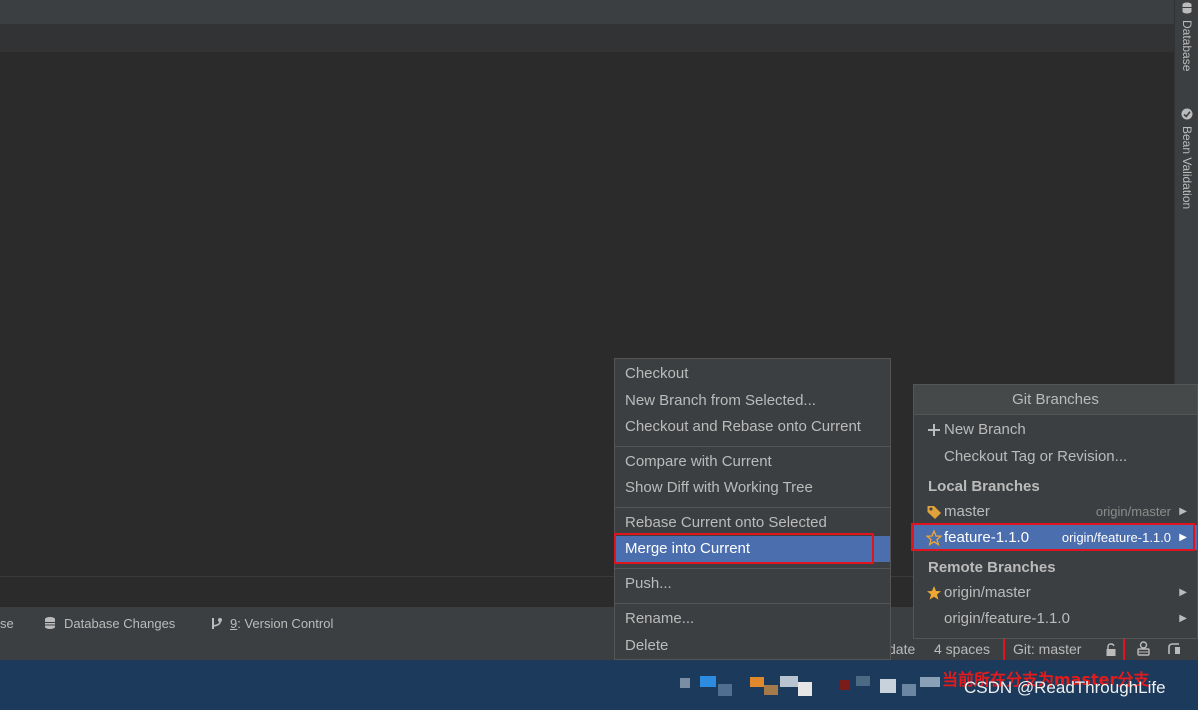 The width and height of the screenshot is (1198, 710). What do you see at coordinates (744, 548) in the screenshot?
I see `merge-highlight-box` at bounding box center [744, 548].